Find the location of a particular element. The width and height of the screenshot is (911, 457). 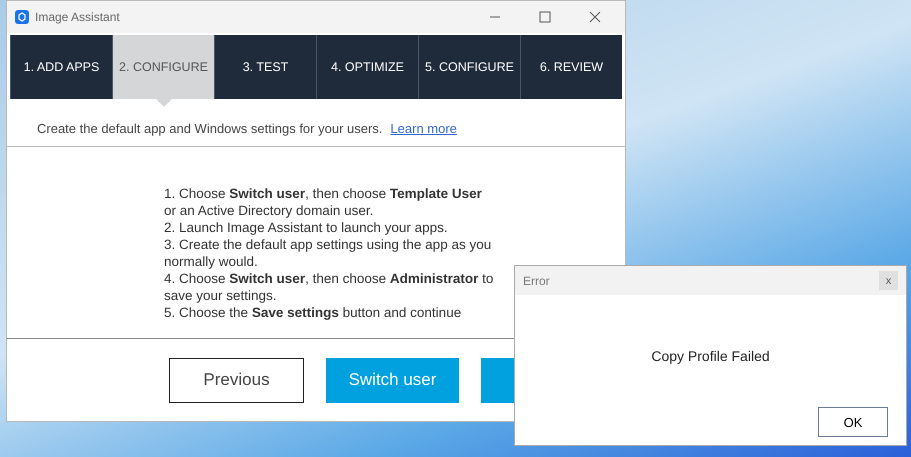

description-text: Create the default app and Windows settings for your users. is located at coordinates (209, 128).